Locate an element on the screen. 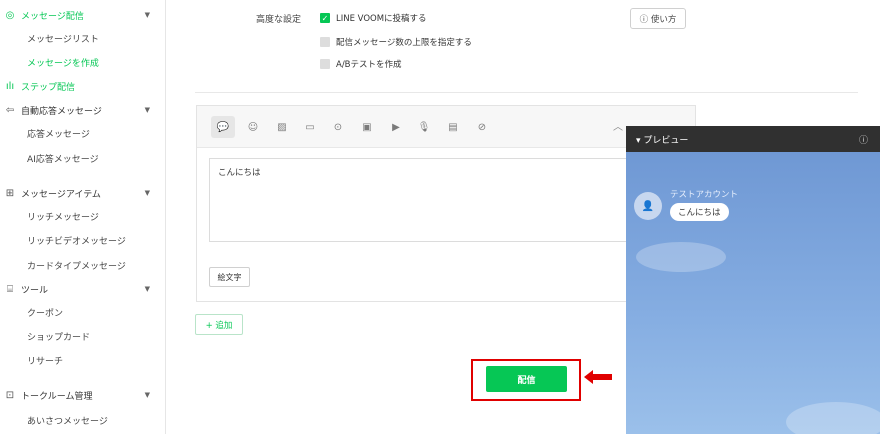 The width and height of the screenshot is (880, 434). add-button: + 追加 is located at coordinates (219, 324).